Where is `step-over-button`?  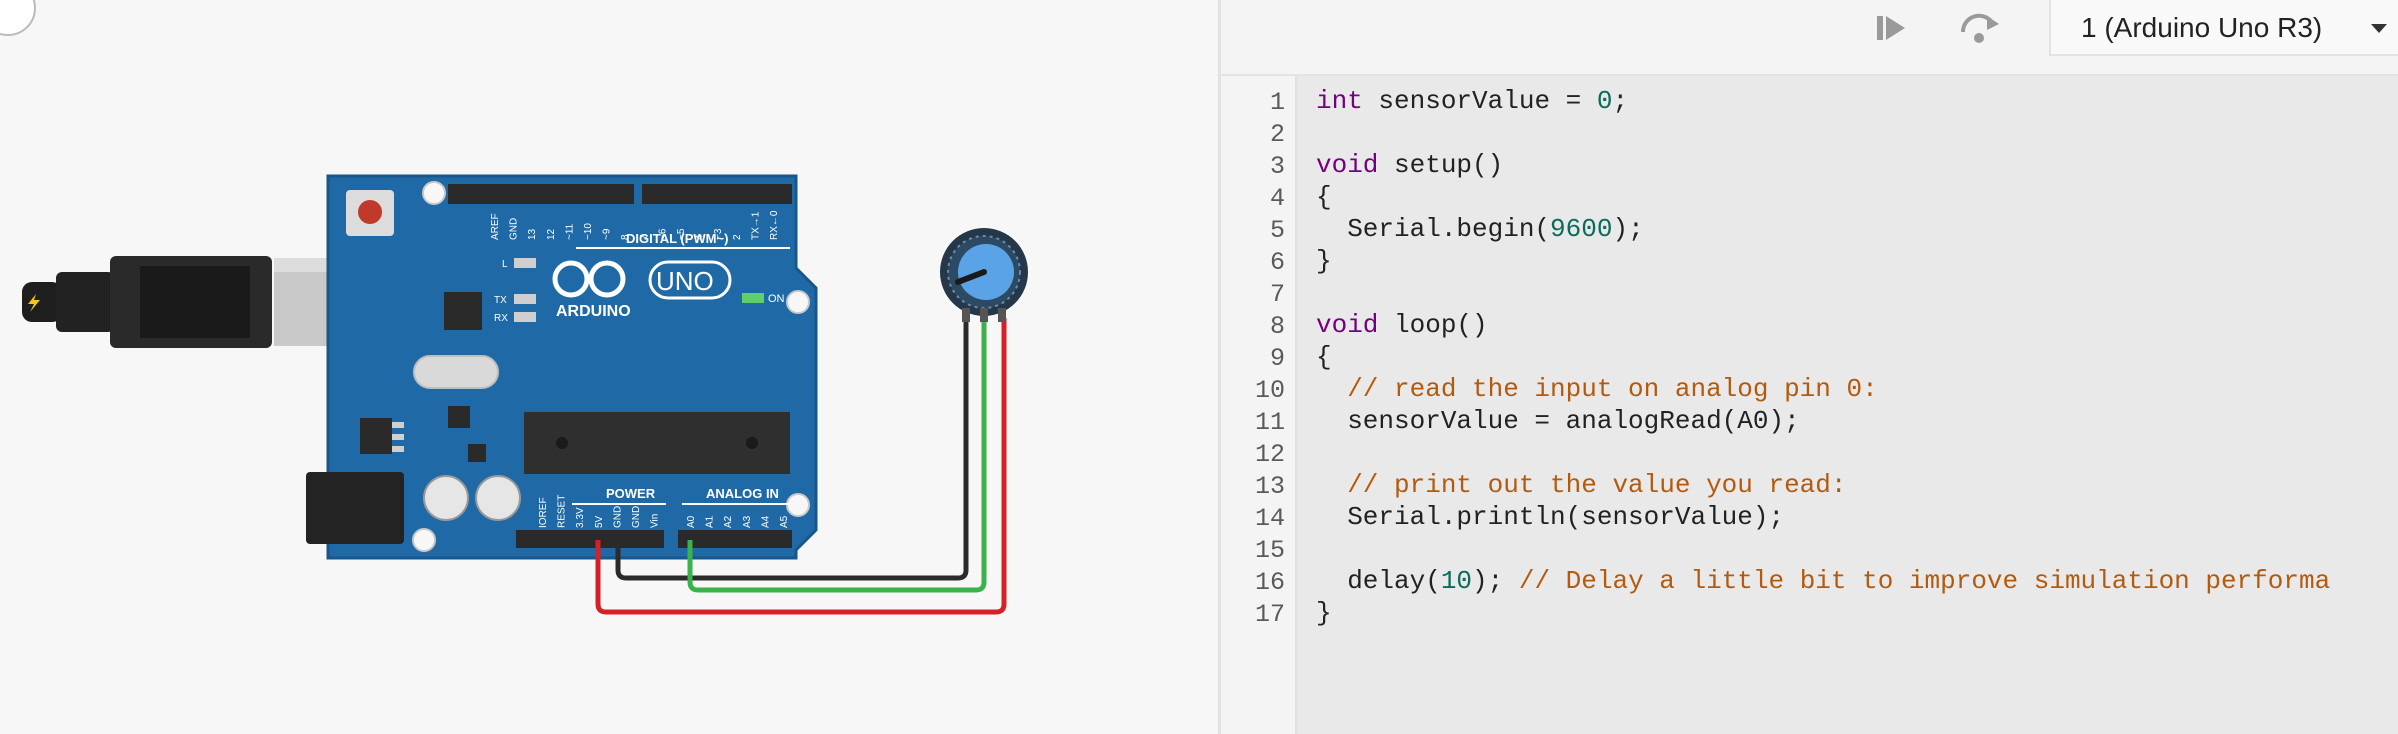
step-over-button is located at coordinates (1979, 30).